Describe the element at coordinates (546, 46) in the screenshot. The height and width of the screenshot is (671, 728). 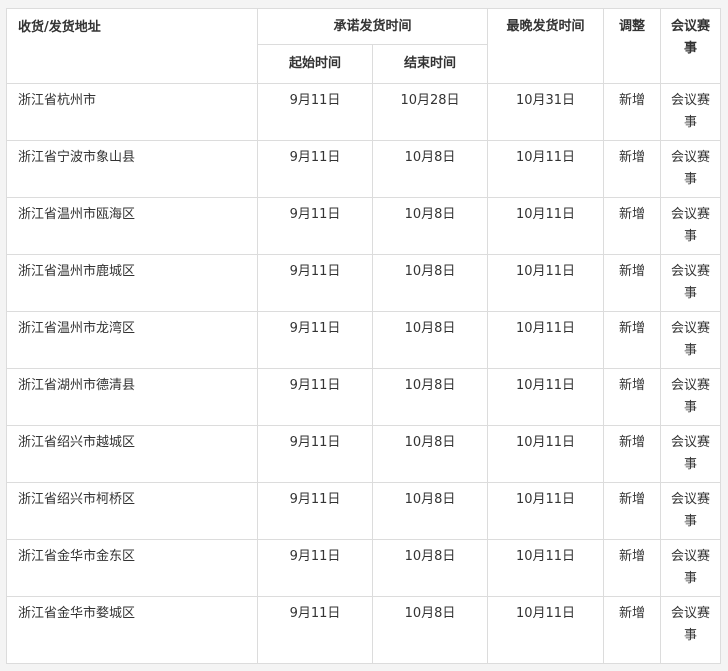
I see `header-latest-ship-time: 最晚发货时间` at that location.